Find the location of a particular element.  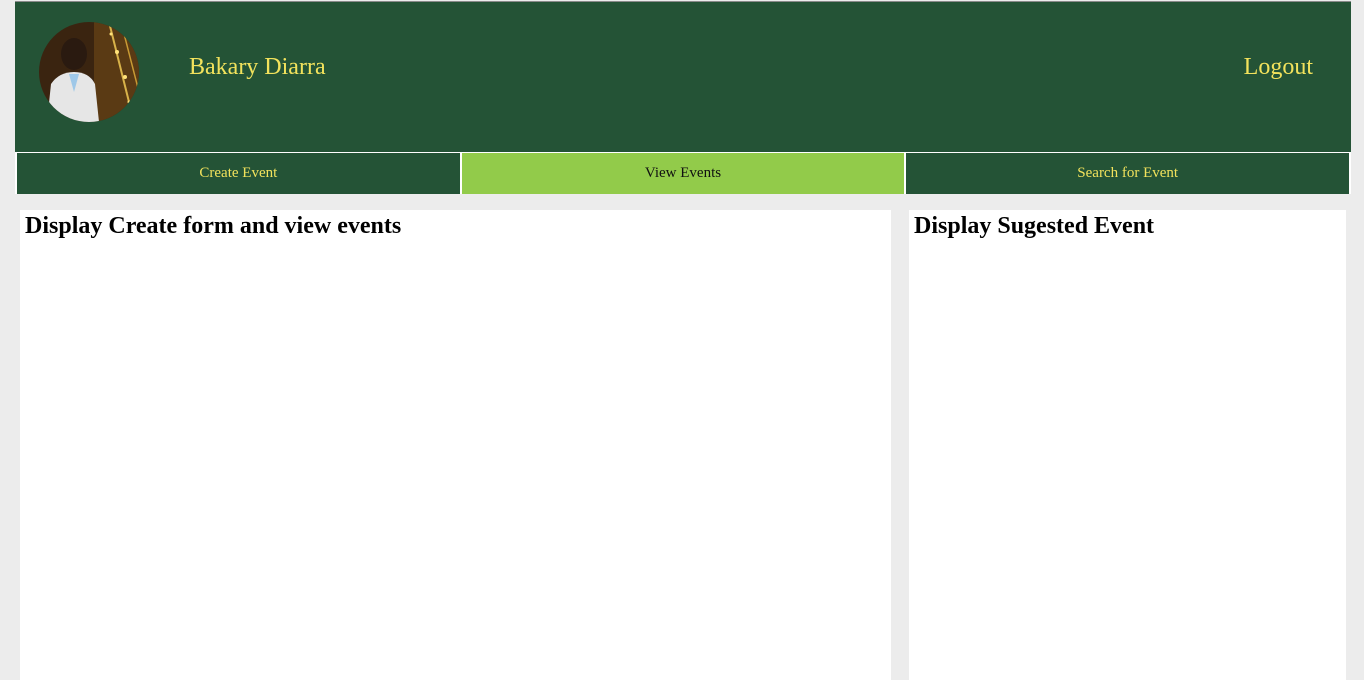

tab-search-for-event: Search for Event is located at coordinates (1128, 173).